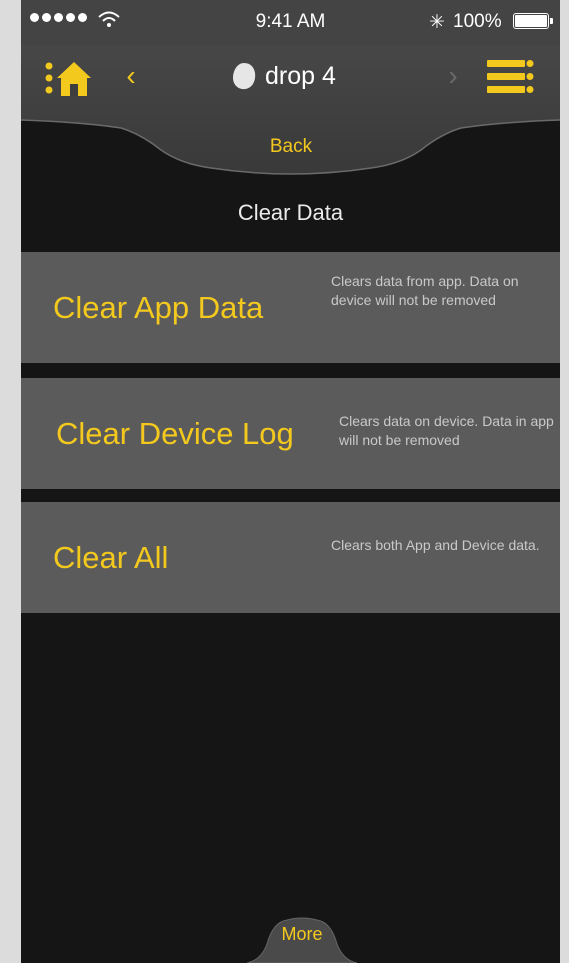 The width and height of the screenshot is (569, 963). Describe the element at coordinates (477, 21) in the screenshot. I see `battery-percentage: 100%` at that location.